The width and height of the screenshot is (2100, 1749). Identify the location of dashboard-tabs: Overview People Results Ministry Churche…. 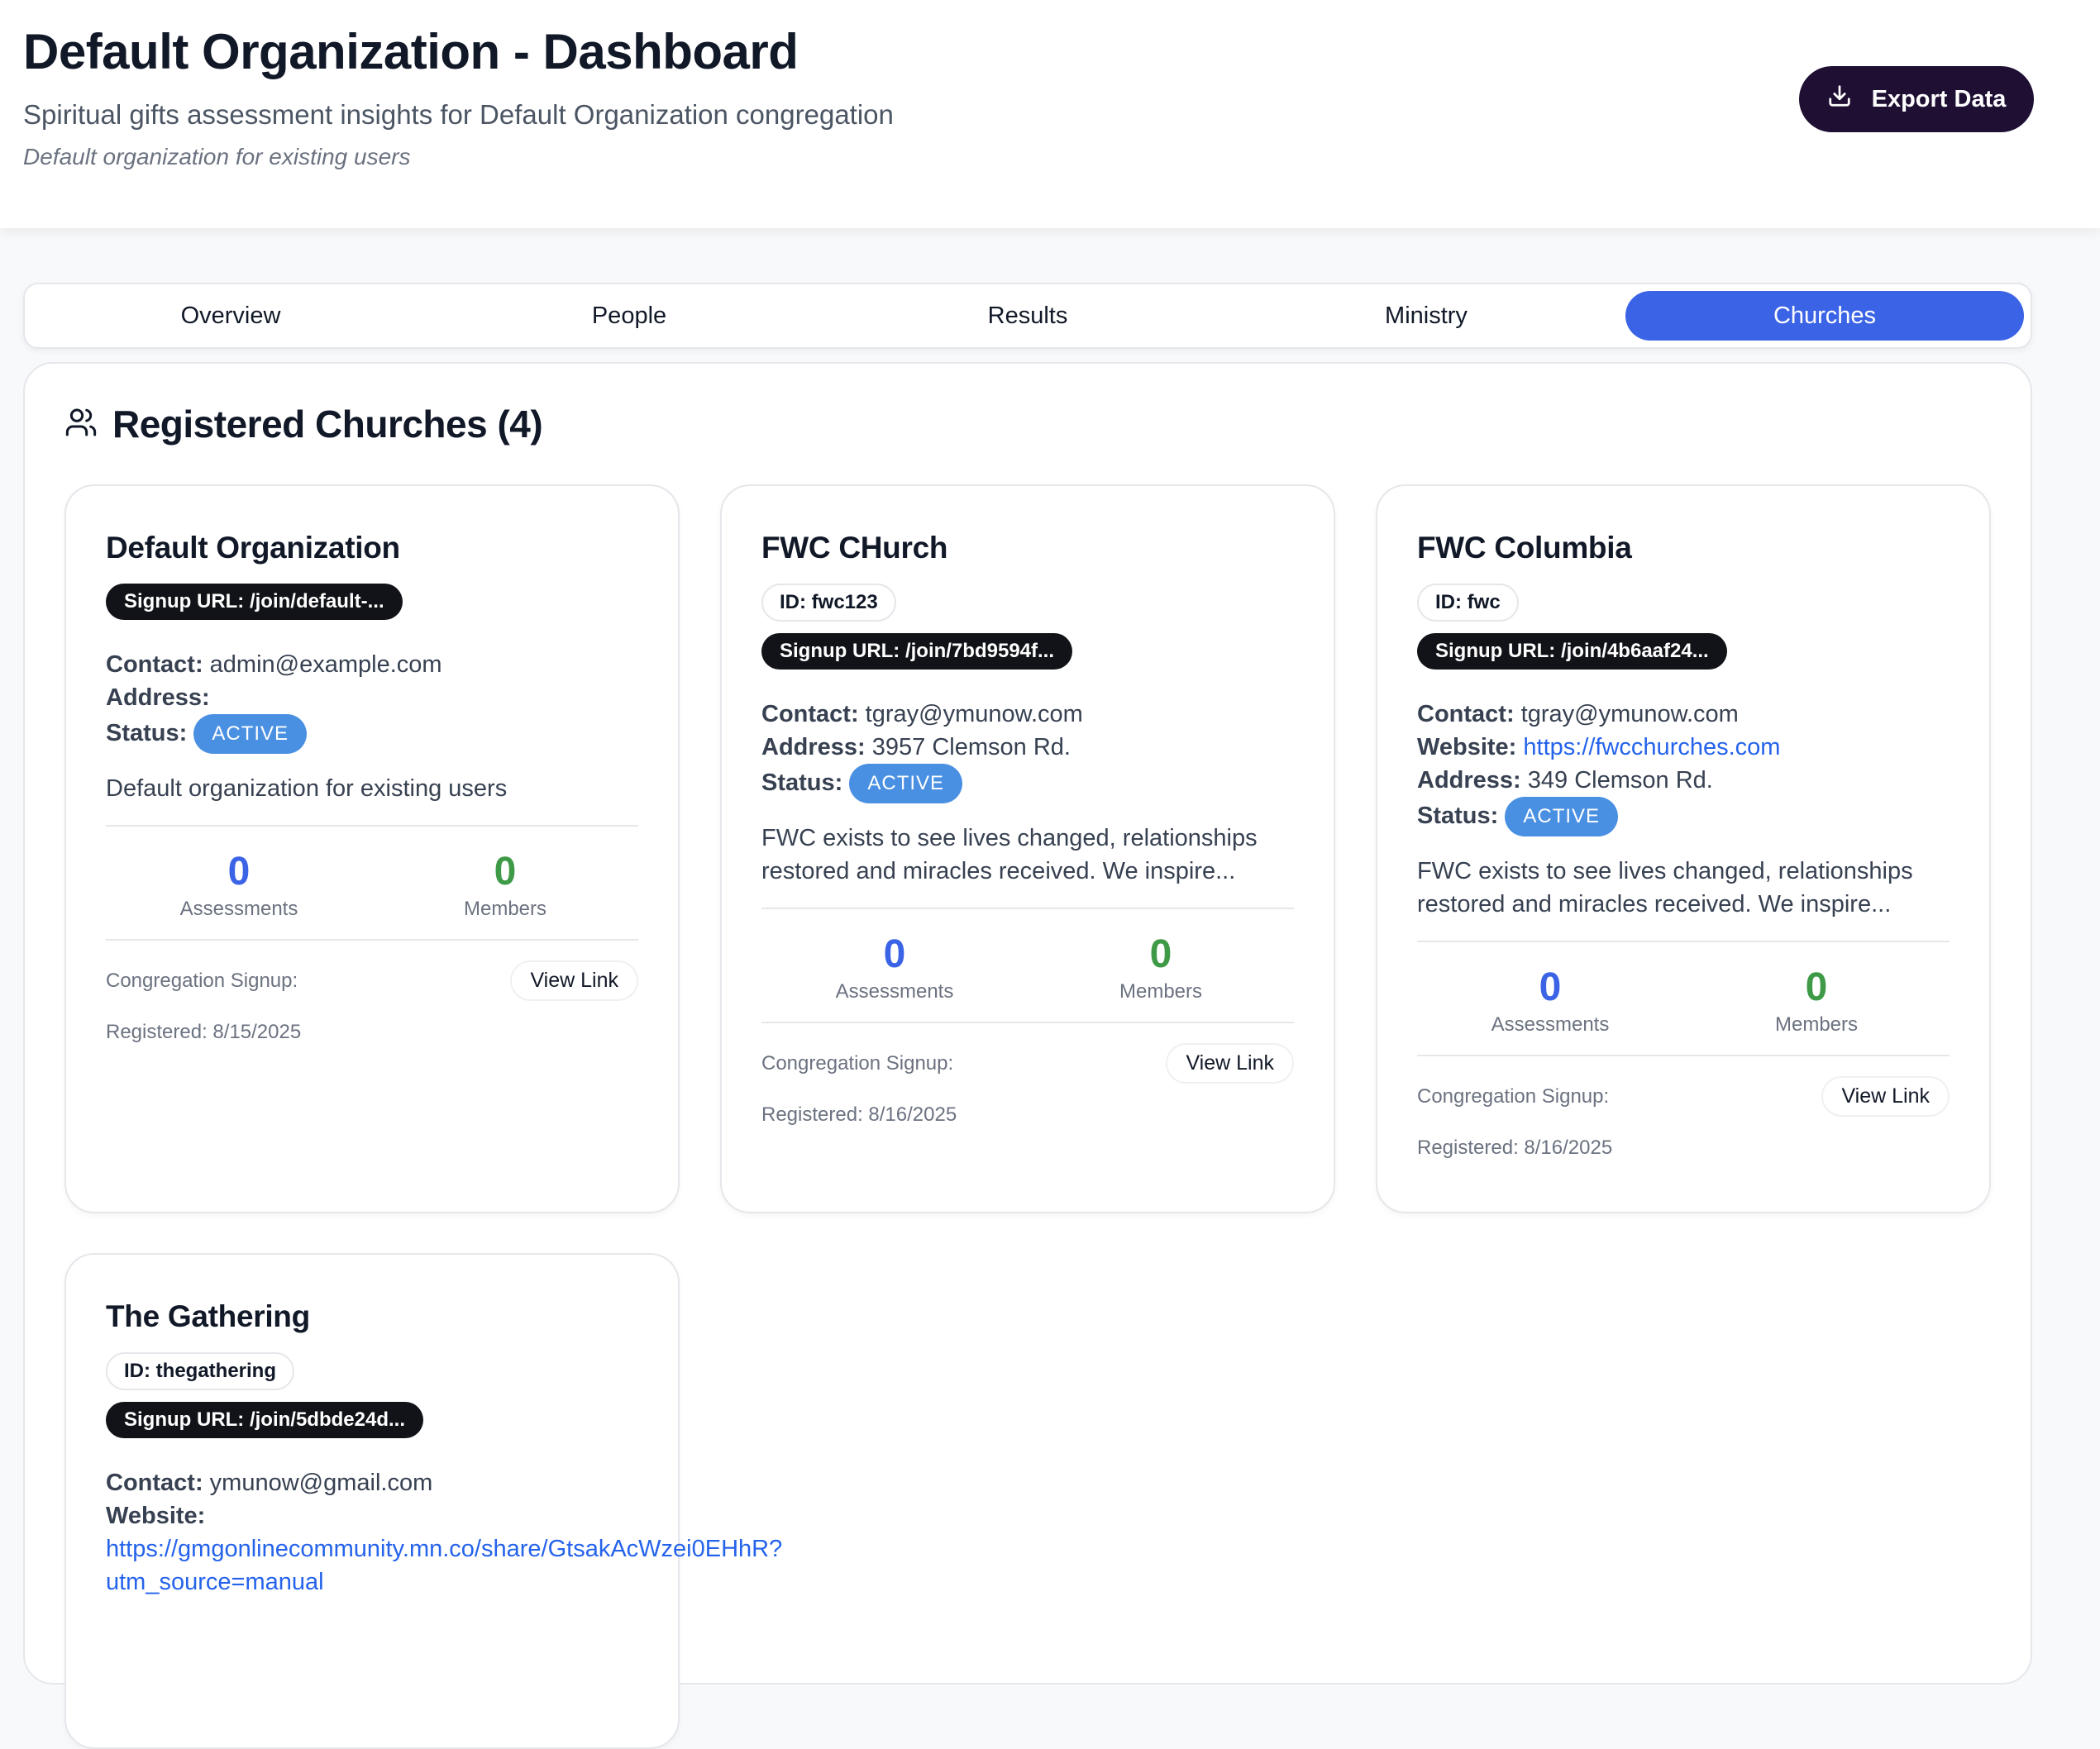
(1027, 316).